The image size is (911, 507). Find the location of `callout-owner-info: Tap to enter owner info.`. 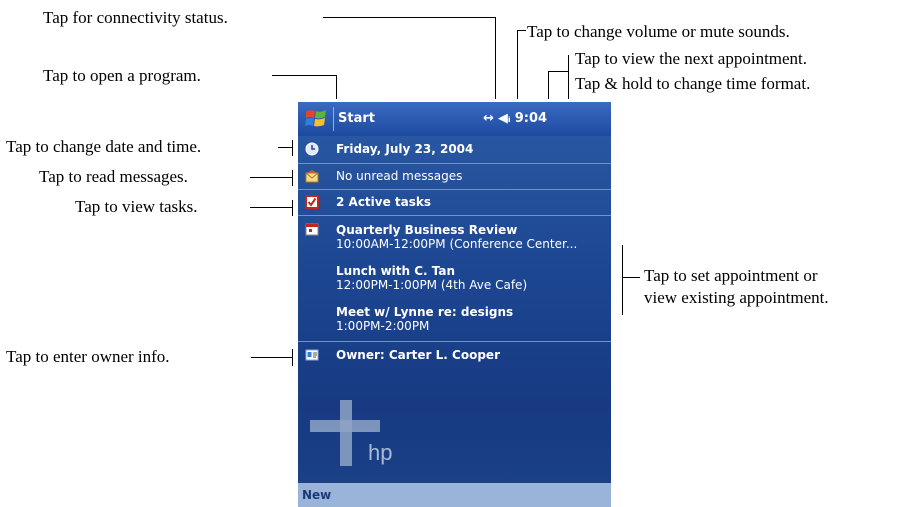

callout-owner-info: Tap to enter owner info. is located at coordinates (88, 356).